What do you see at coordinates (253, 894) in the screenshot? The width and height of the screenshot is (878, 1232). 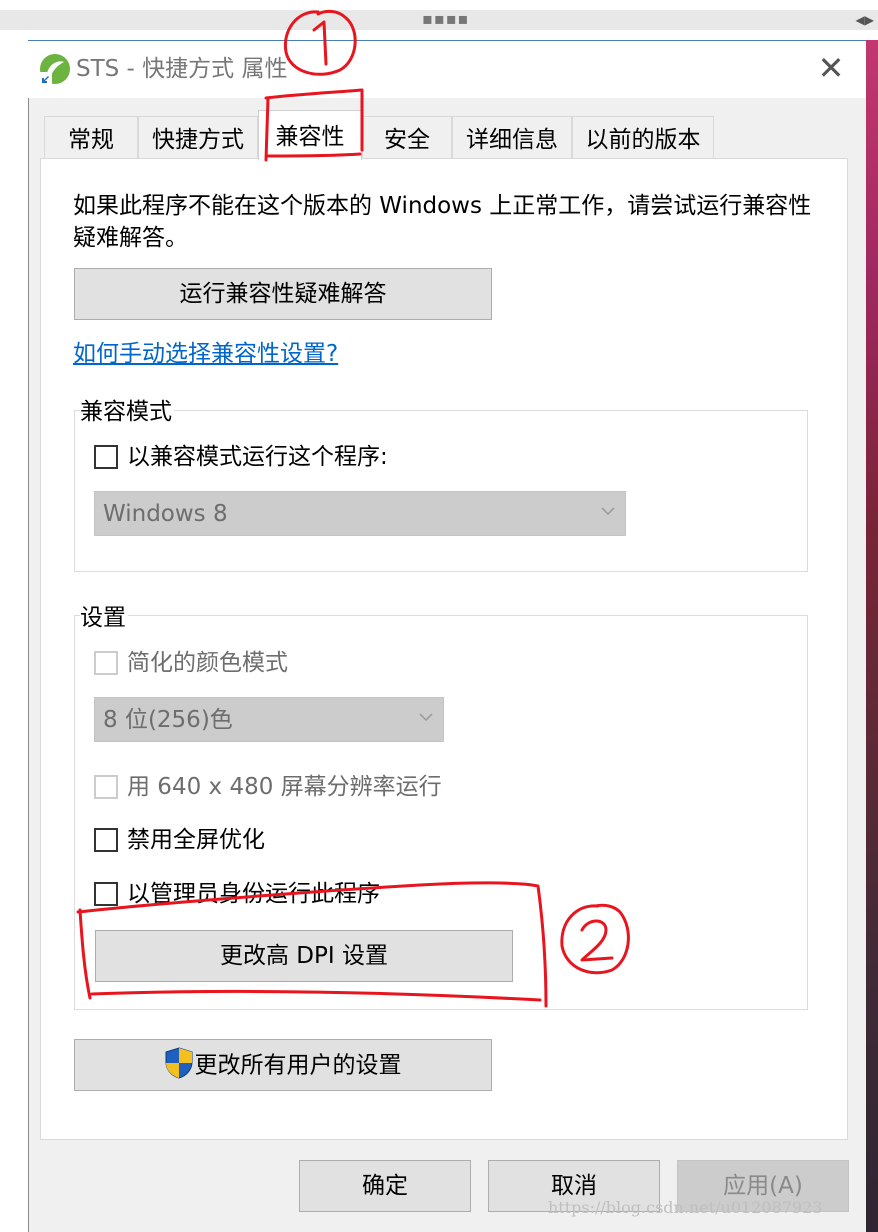 I see `run-as-admin-label: 以管理员身份运行此程序` at bounding box center [253, 894].